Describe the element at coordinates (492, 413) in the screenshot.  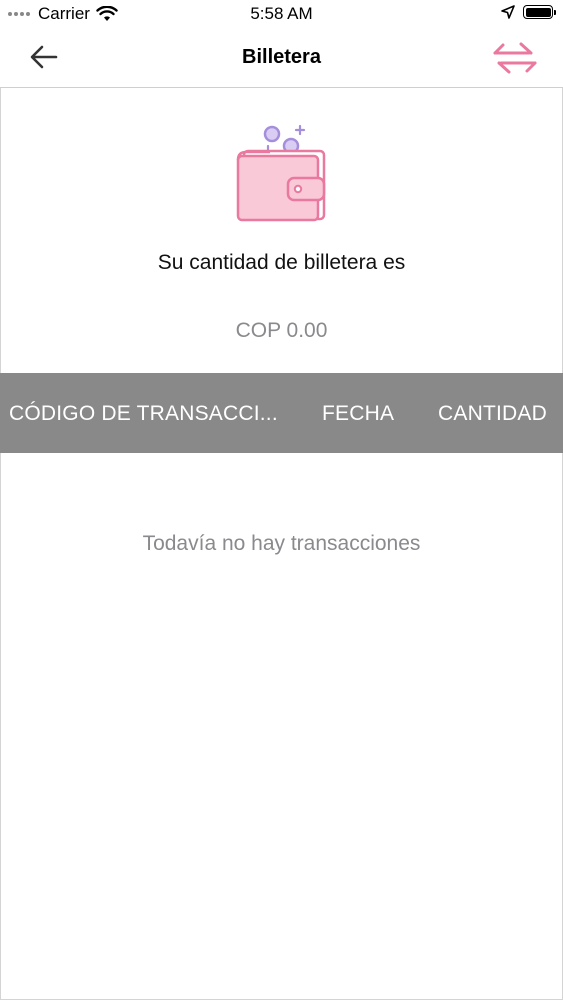
I see `column-header-amount: CANTIDAD` at that location.